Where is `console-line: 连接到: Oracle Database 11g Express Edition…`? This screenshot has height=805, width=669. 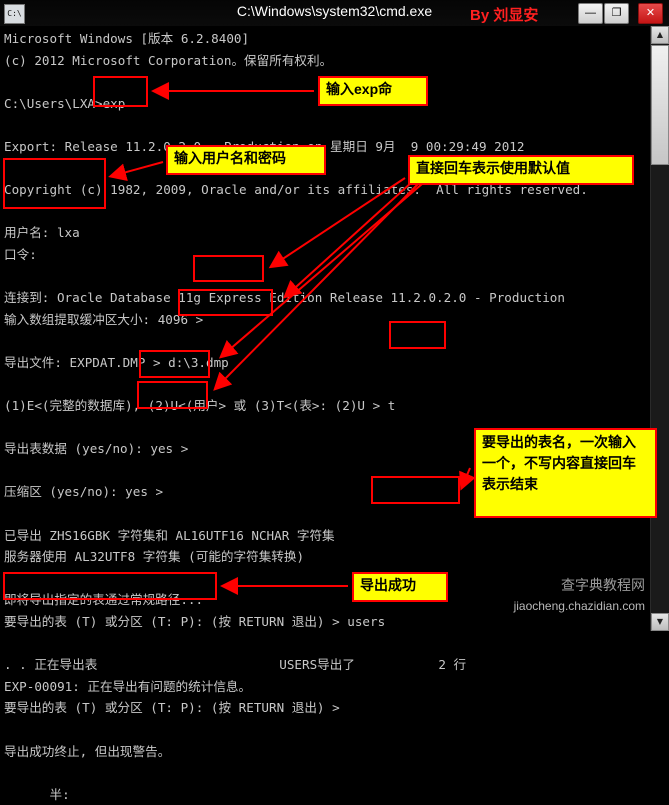 console-line: 连接到: Oracle Database 11g Express Edition… is located at coordinates (284, 298).